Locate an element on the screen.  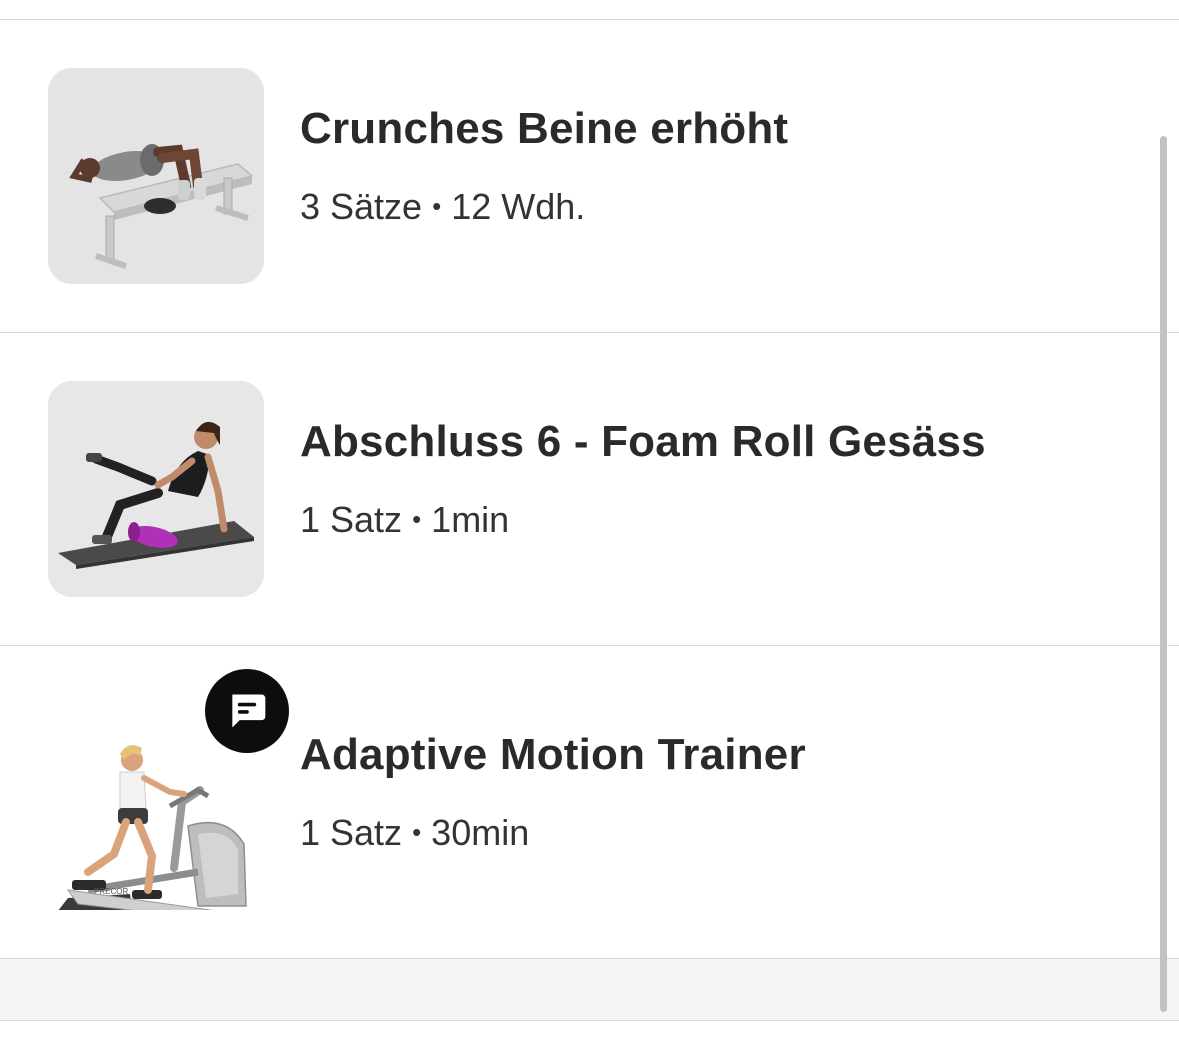
exercise-detail: 30min is located at coordinates (480, 832).